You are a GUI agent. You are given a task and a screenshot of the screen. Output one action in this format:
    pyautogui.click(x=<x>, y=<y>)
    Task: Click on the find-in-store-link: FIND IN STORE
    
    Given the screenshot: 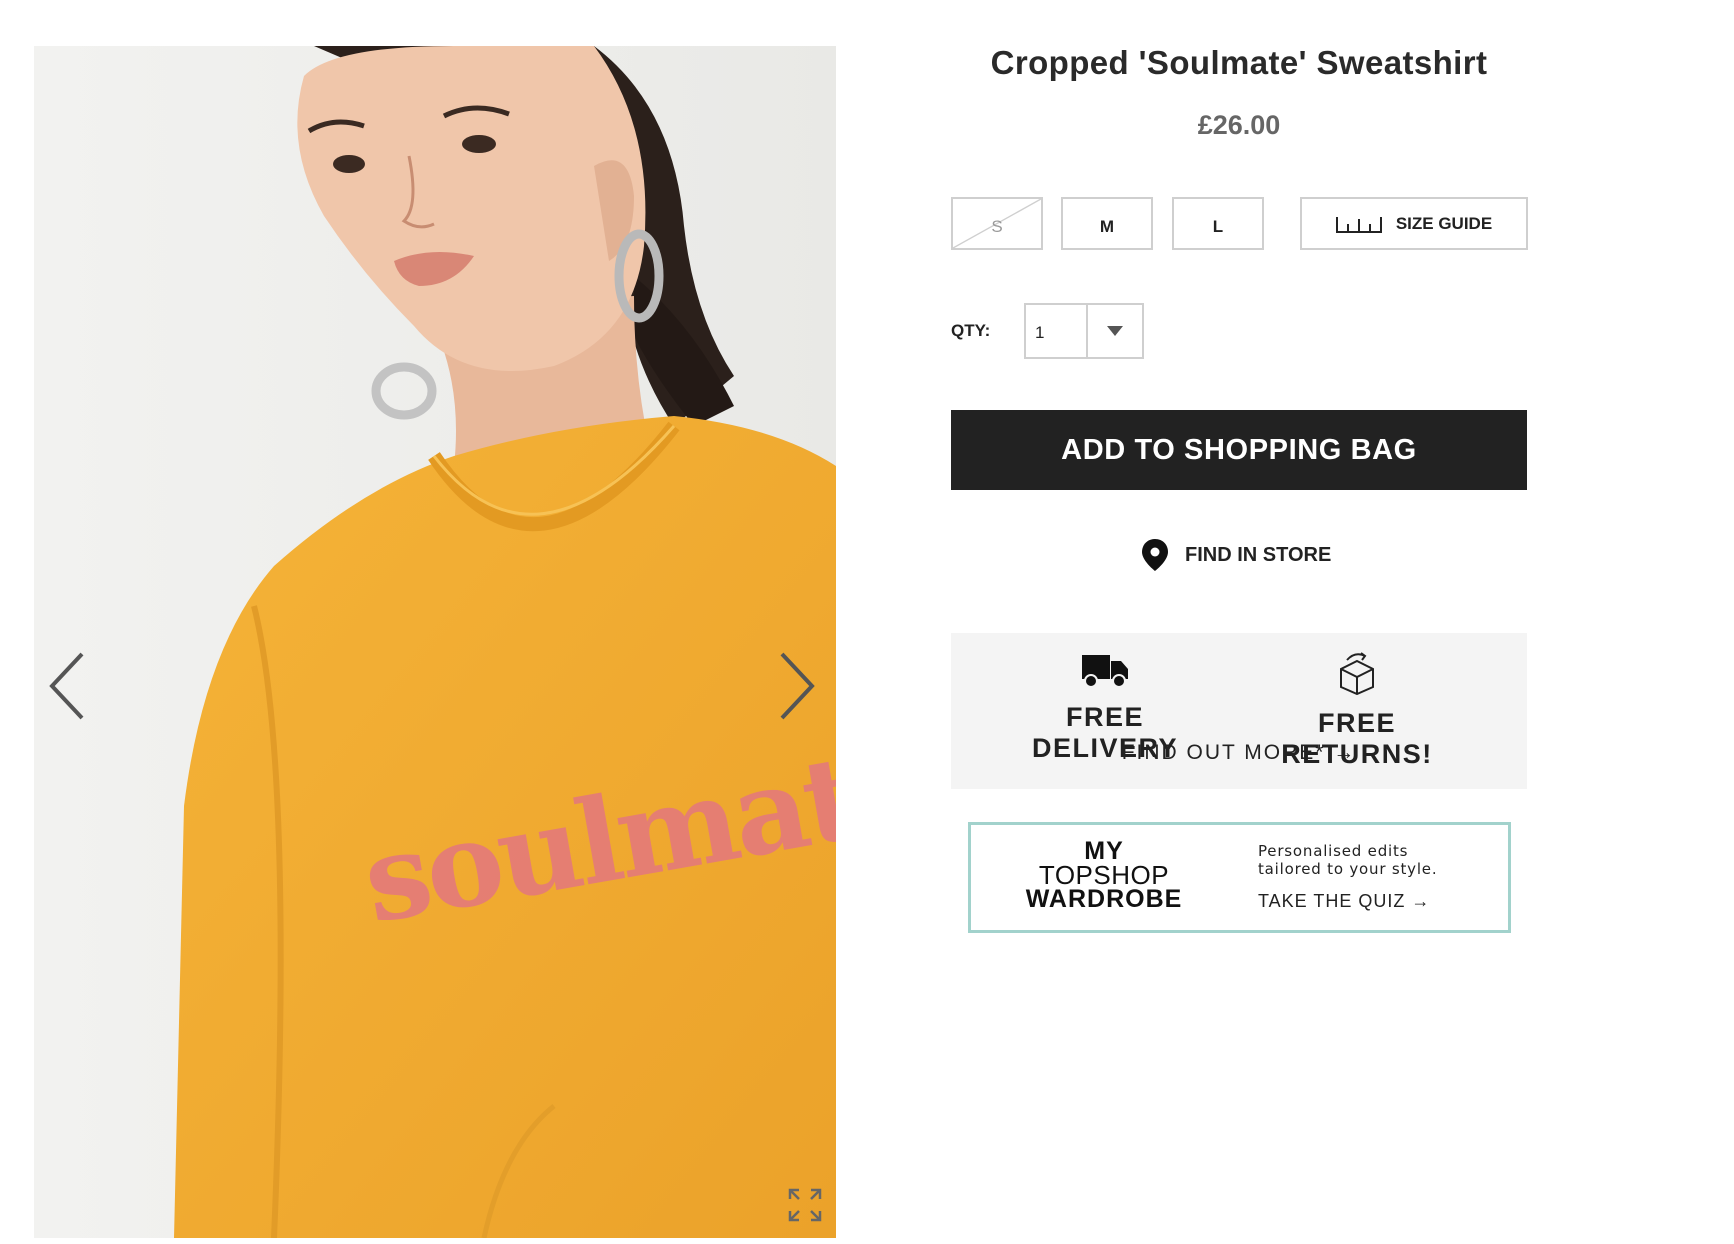 What is the action you would take?
    pyautogui.click(x=1236, y=555)
    